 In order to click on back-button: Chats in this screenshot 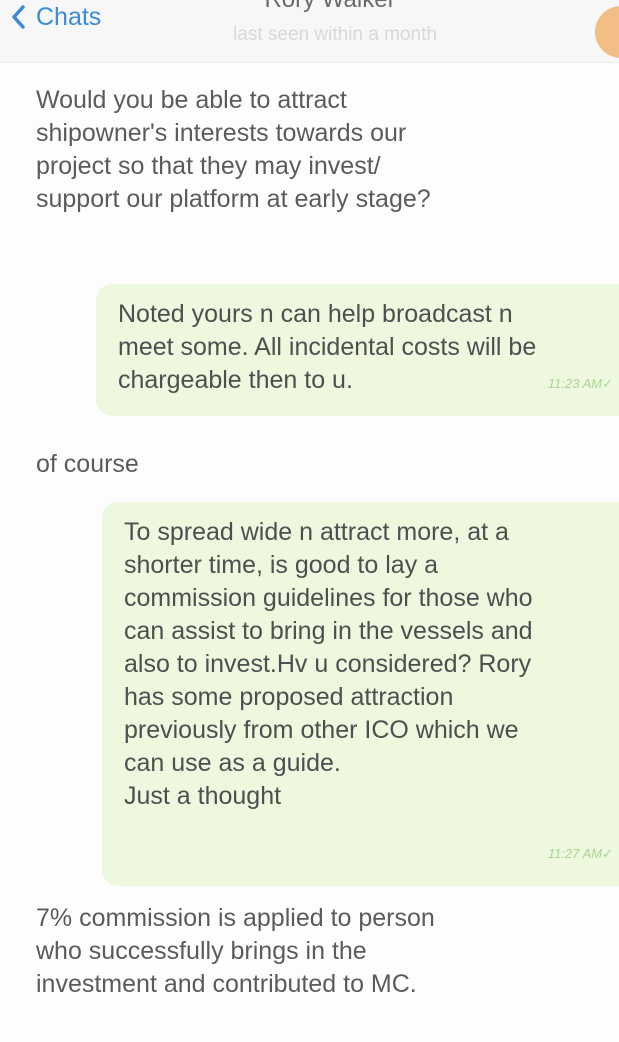, I will do `click(54, 17)`.